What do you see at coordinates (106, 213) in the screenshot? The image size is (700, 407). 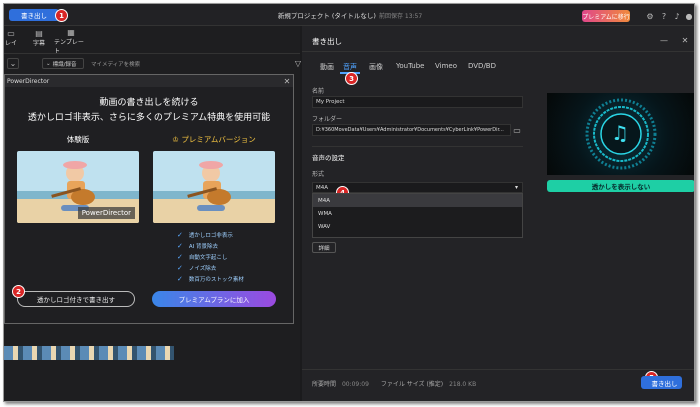 I see `watermark-overlay: PowerDirector` at bounding box center [106, 213].